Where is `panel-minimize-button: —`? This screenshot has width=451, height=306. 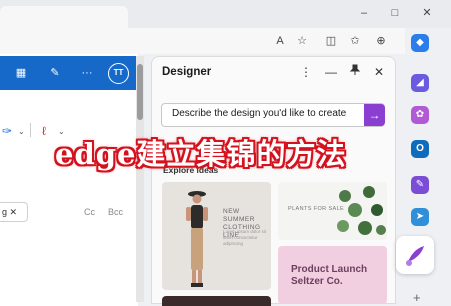 panel-minimize-button: — is located at coordinates (331, 72).